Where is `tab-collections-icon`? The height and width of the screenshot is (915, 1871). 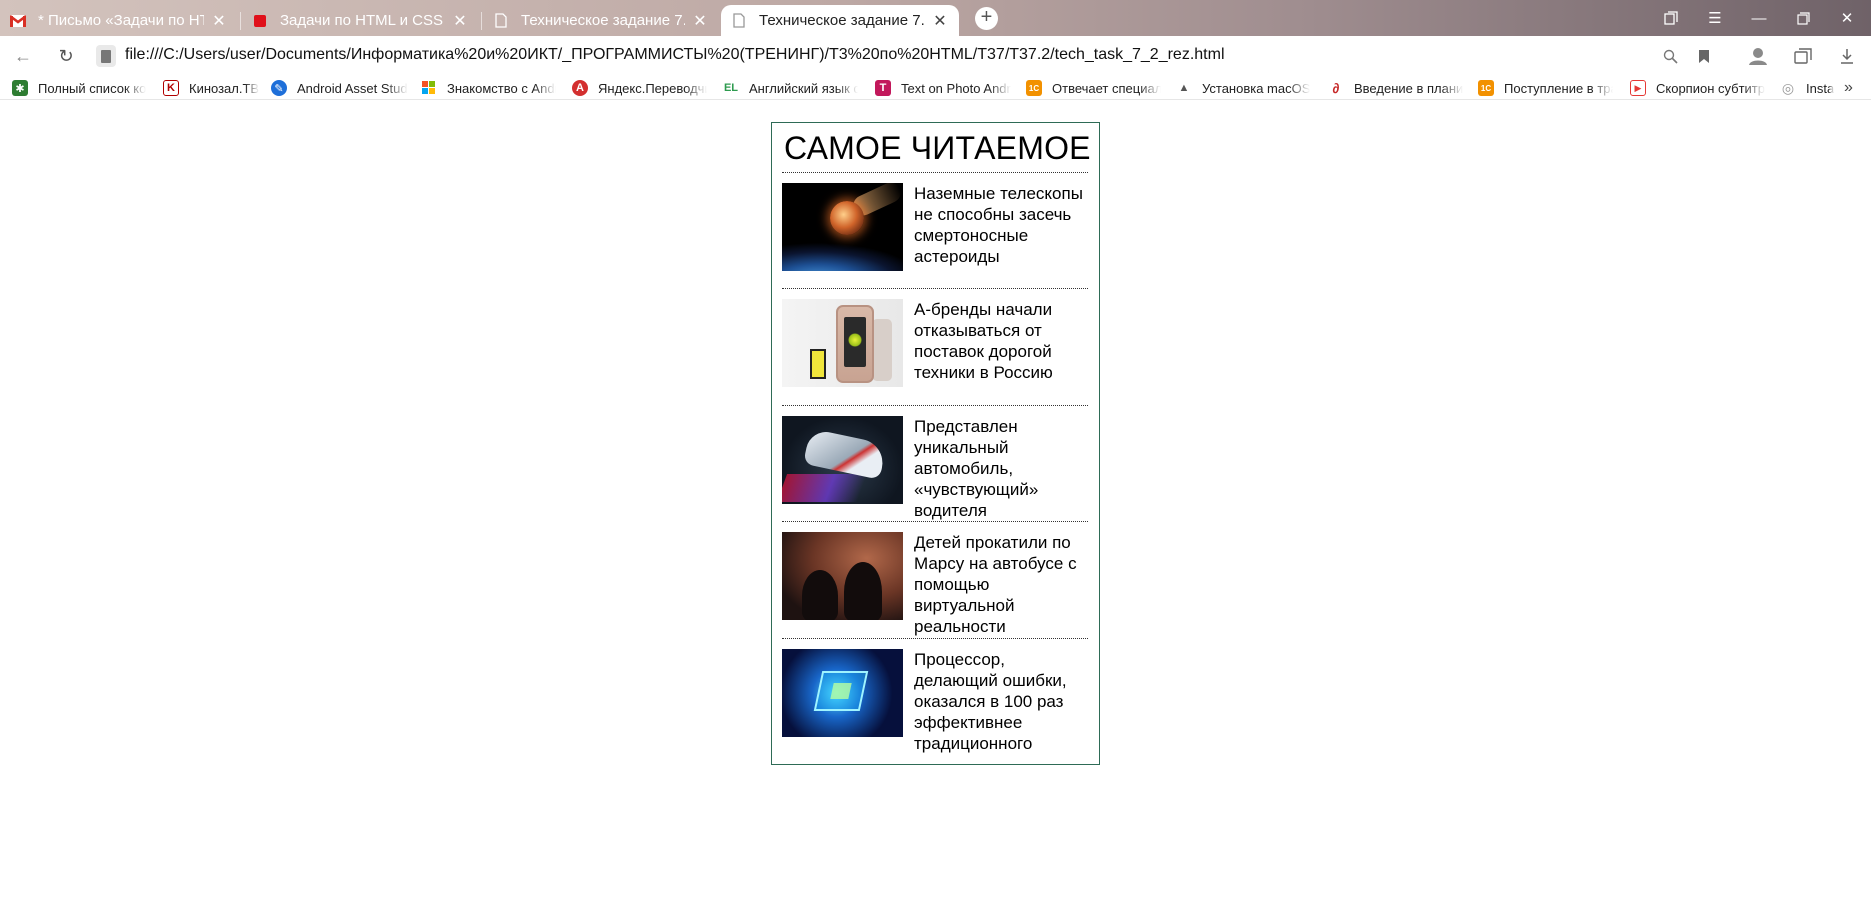
tab-collections-icon is located at coordinates (1671, 18).